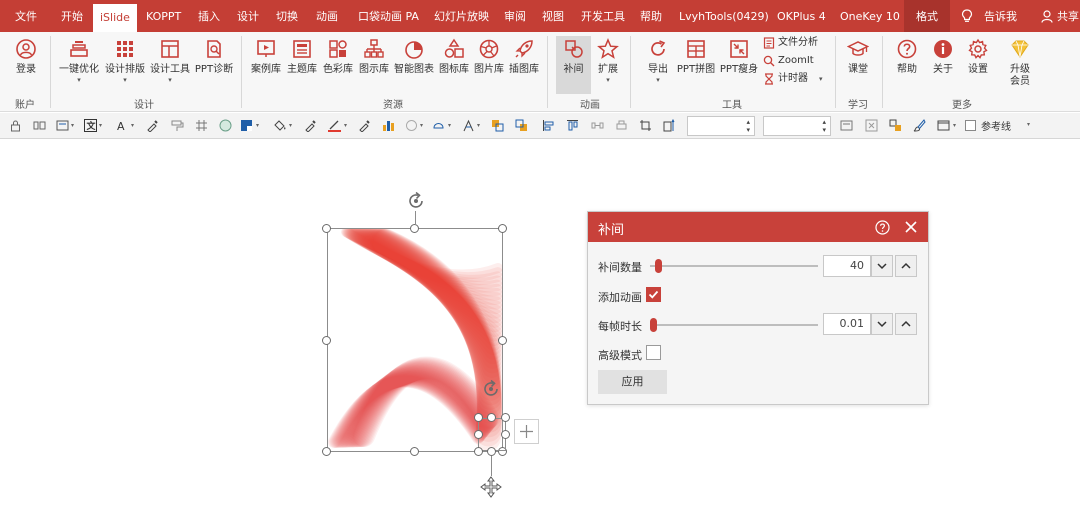  What do you see at coordinates (125, 65) in the screenshot?
I see `design-layout-button: 设计排版 ▾` at bounding box center [125, 65].